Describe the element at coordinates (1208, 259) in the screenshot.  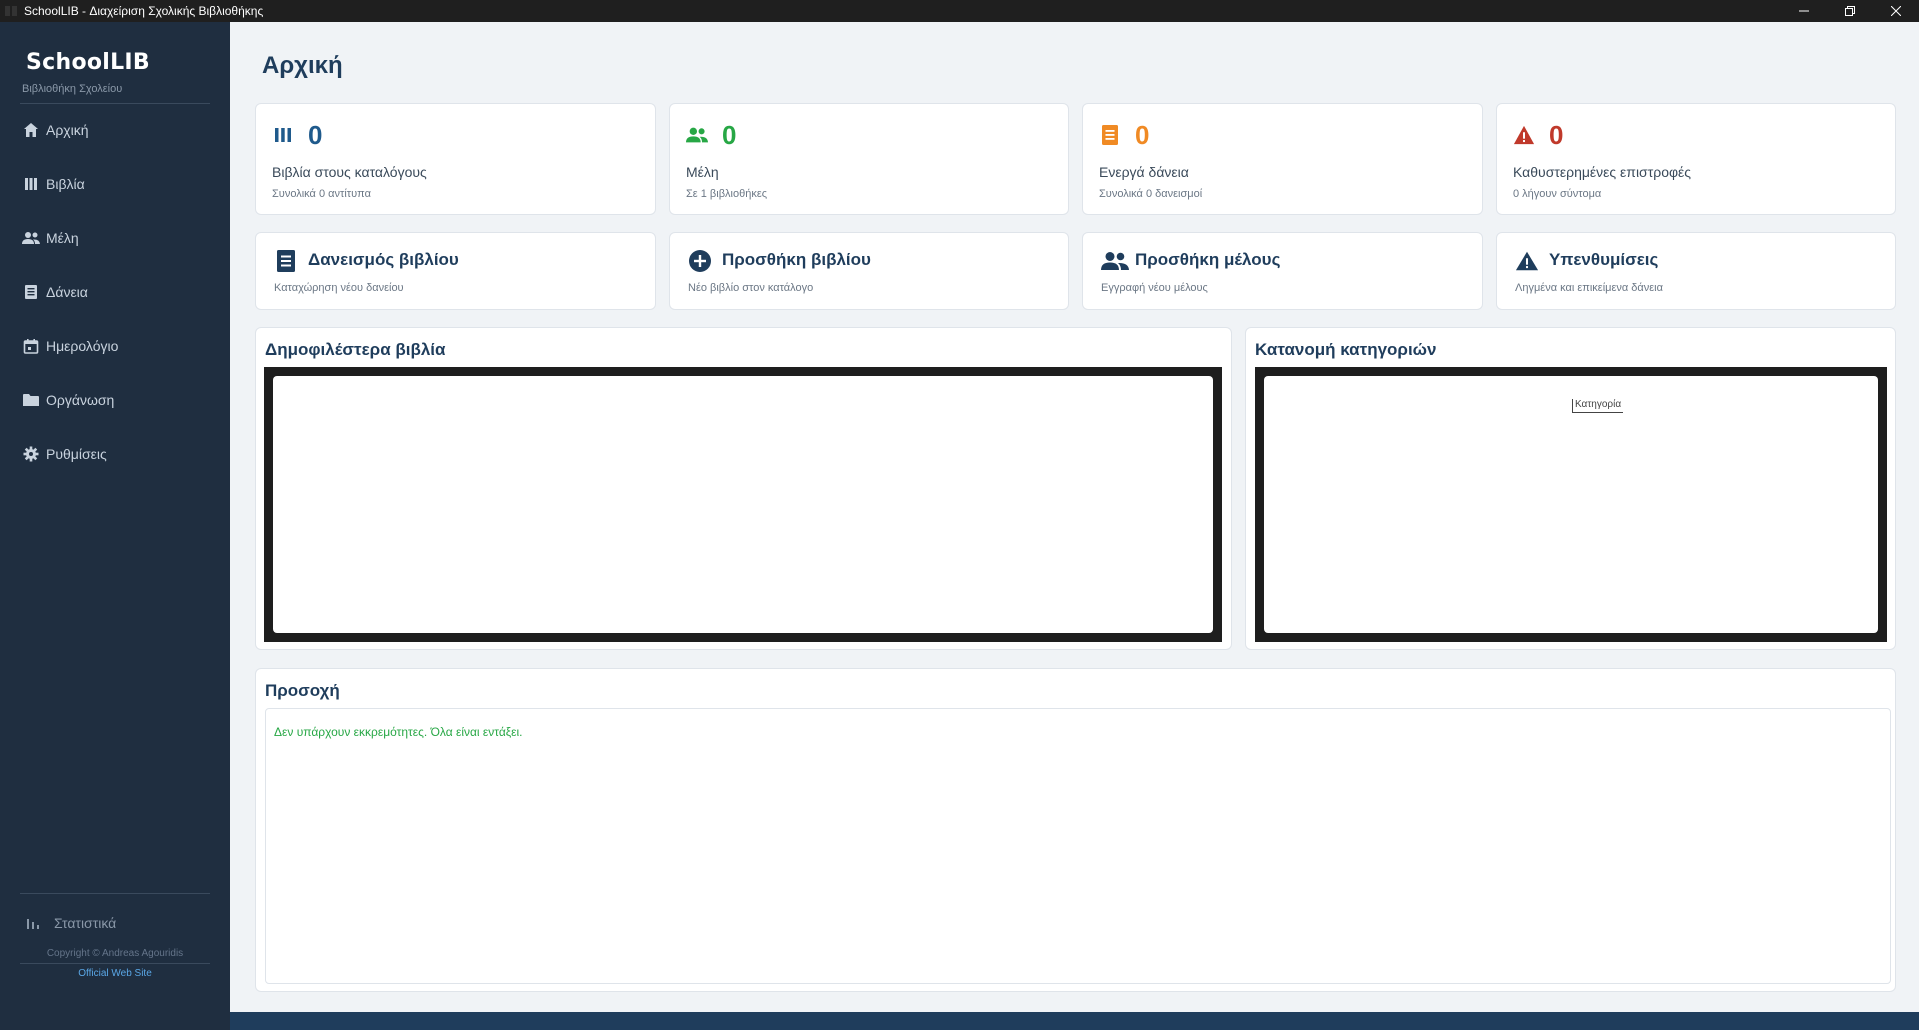
I see `quick-action-label: Προσθήκη μέλους` at that location.